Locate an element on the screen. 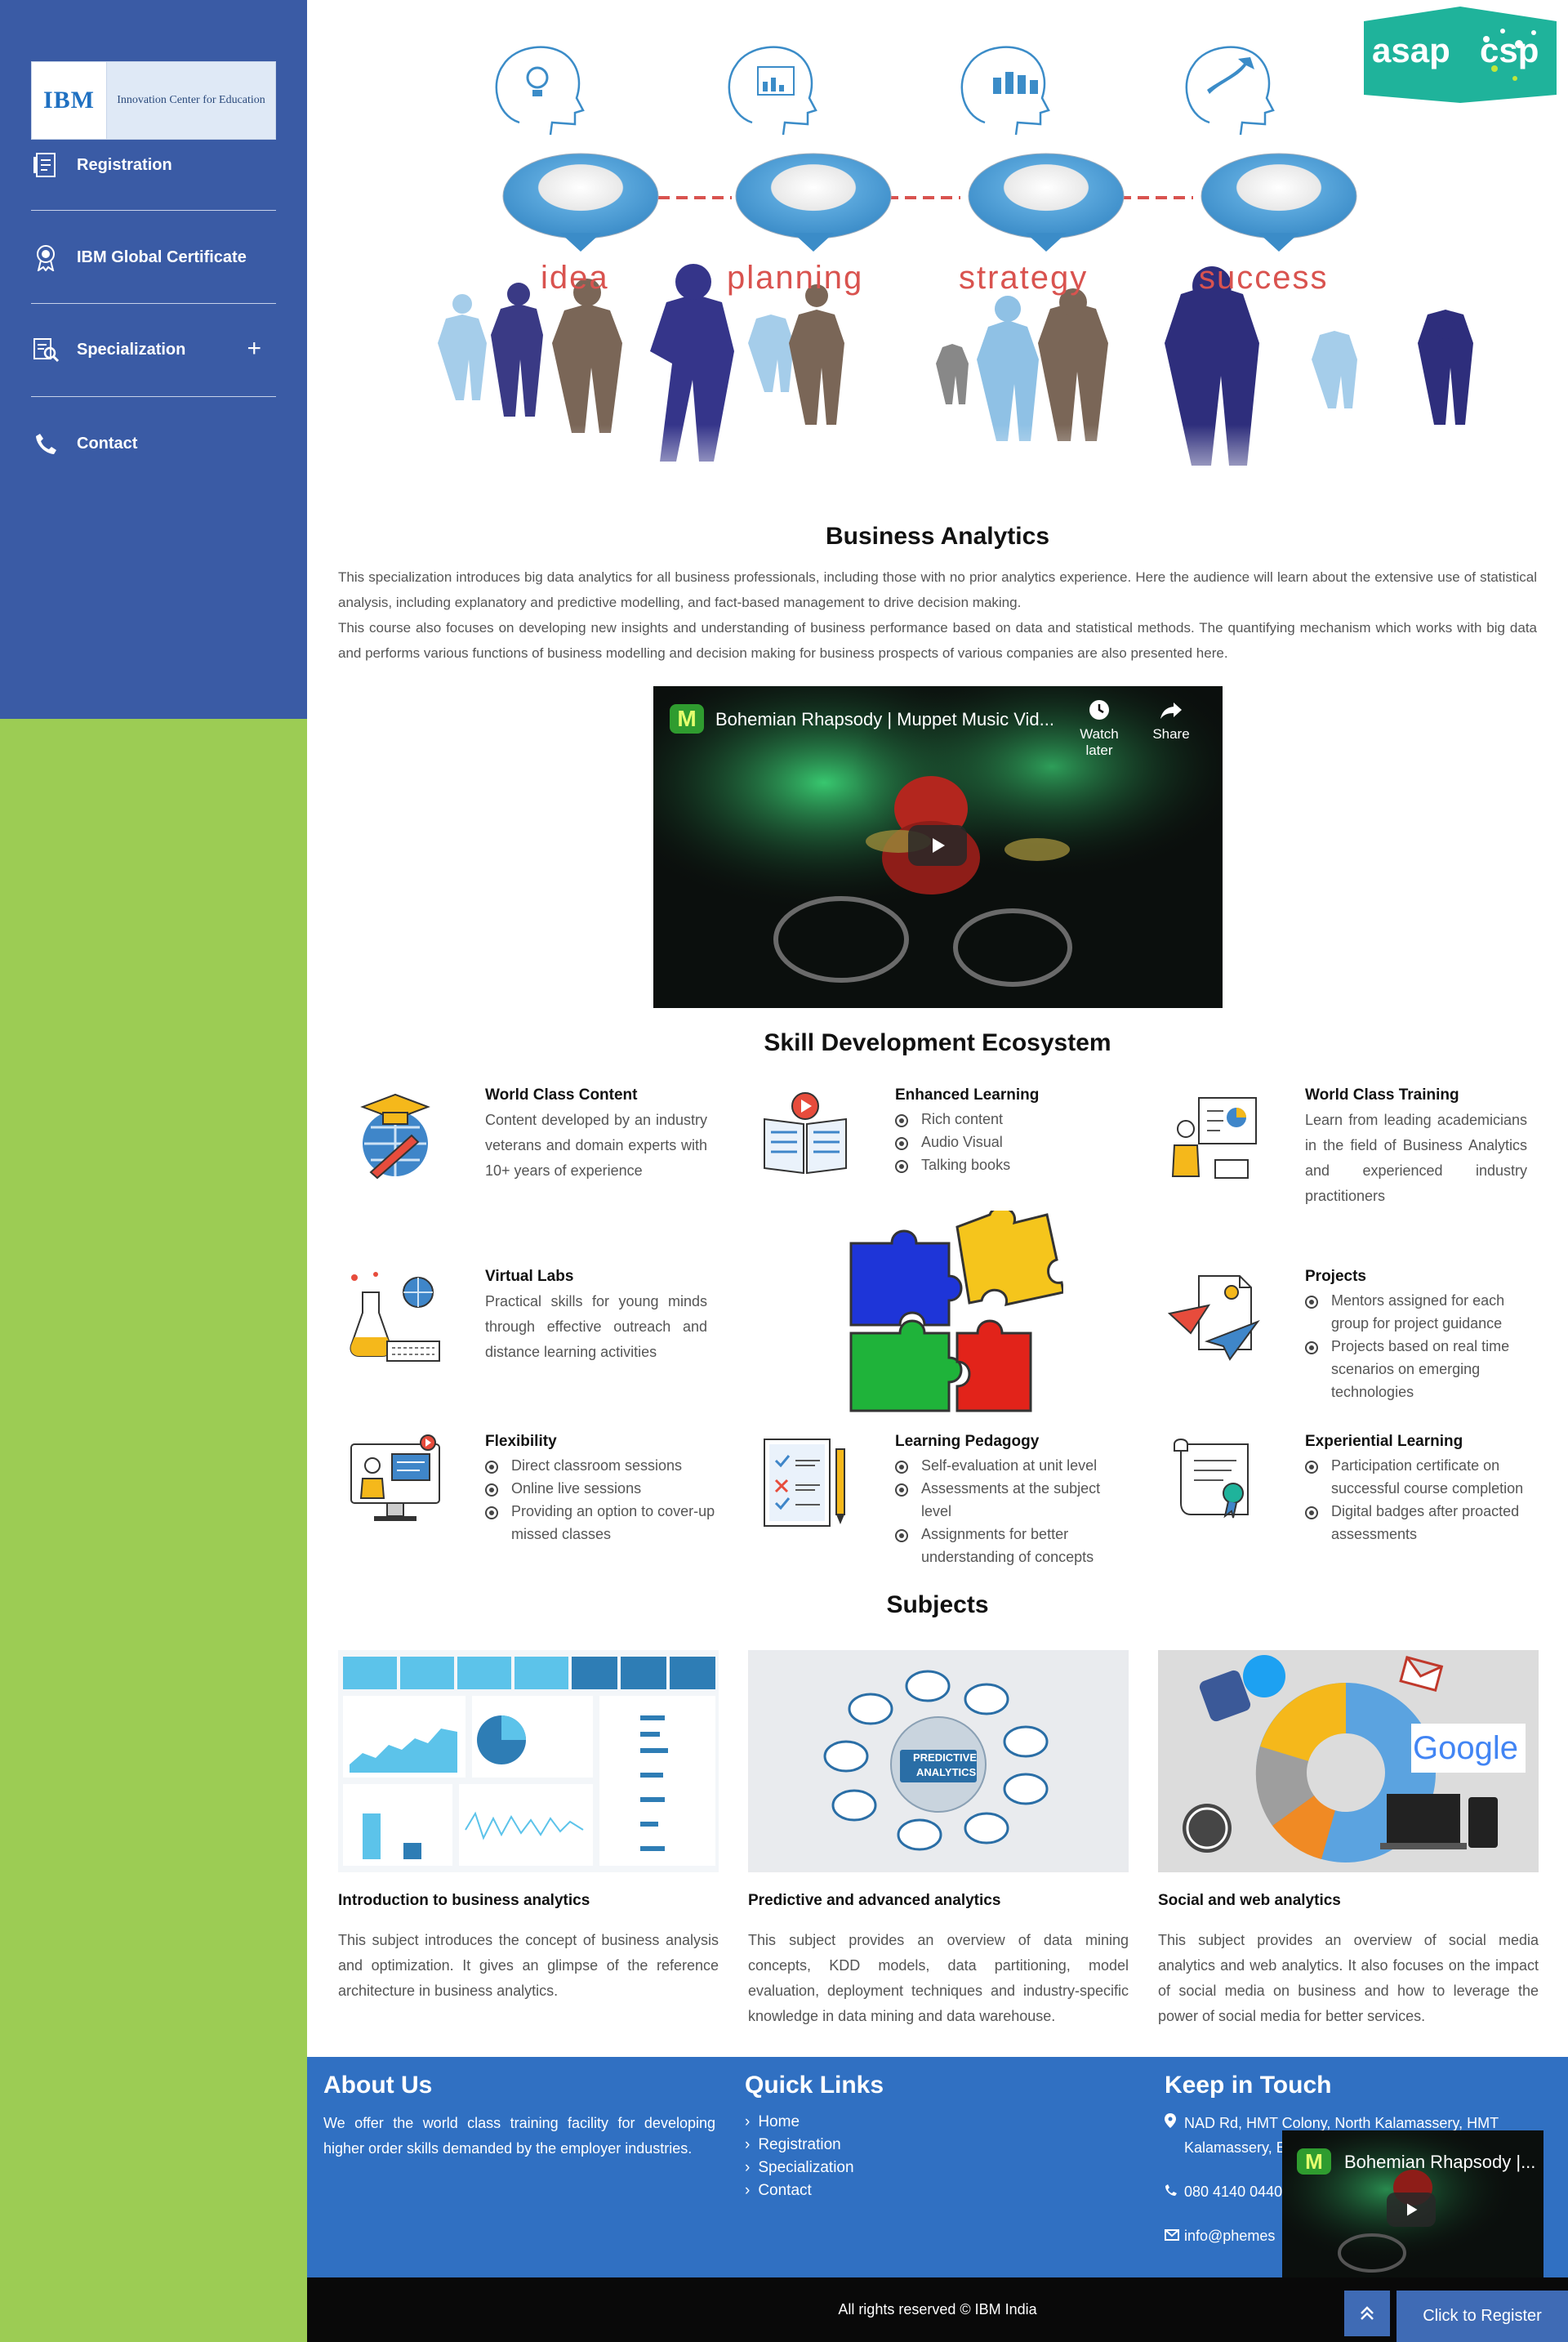  ibm-ice-logo: IBM Innovation Center for Education is located at coordinates (153, 100).